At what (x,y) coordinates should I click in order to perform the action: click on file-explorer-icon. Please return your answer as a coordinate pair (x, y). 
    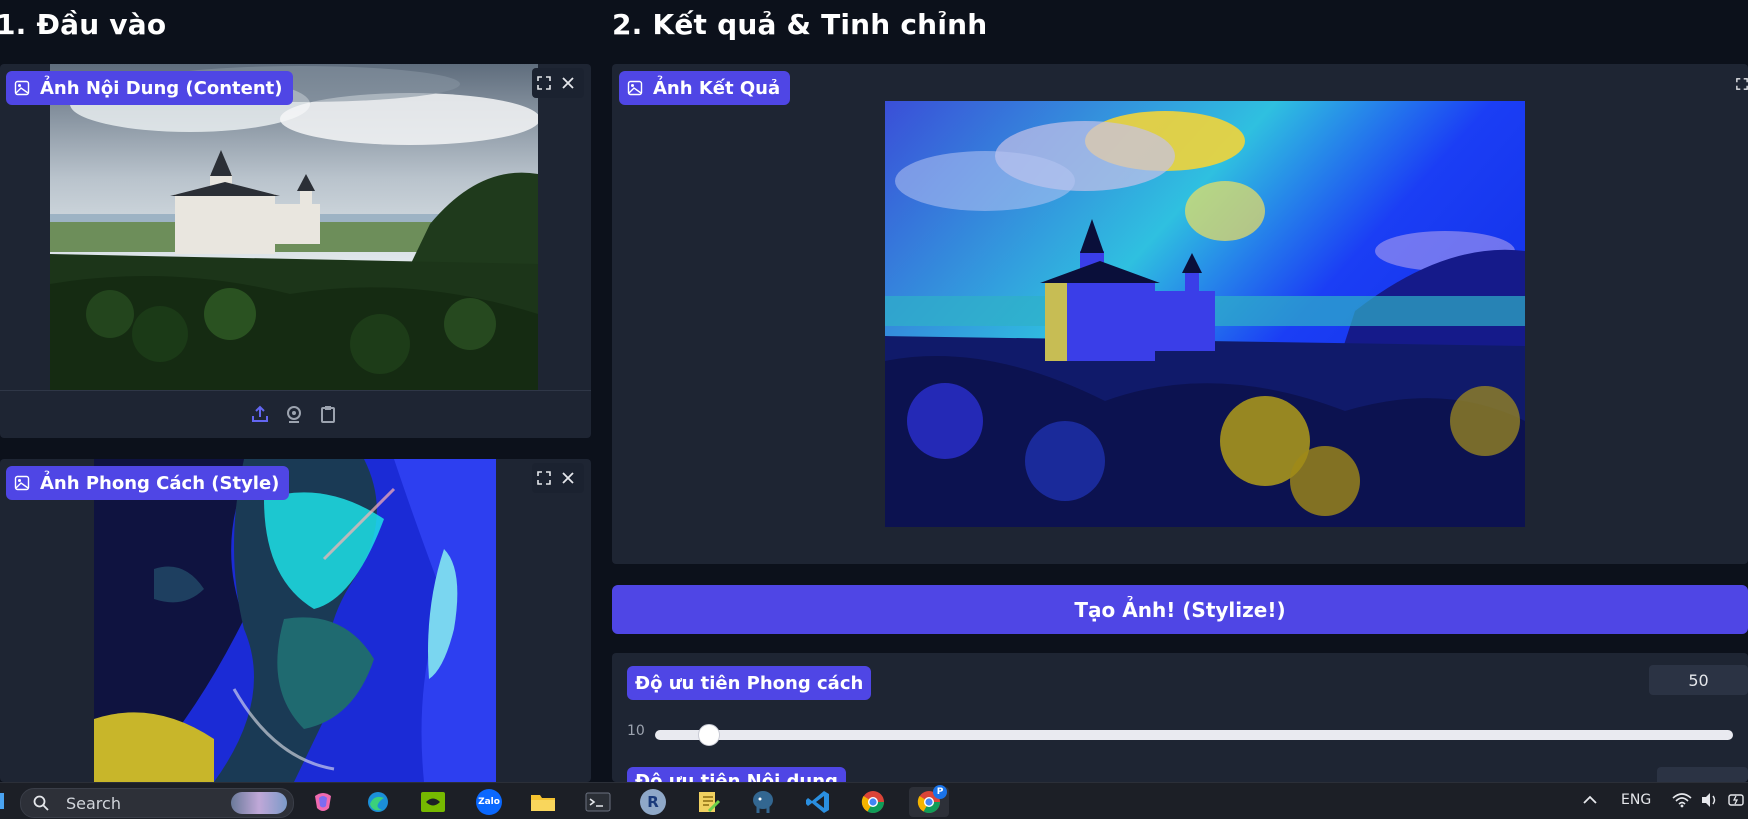
    Looking at the image, I should click on (543, 802).